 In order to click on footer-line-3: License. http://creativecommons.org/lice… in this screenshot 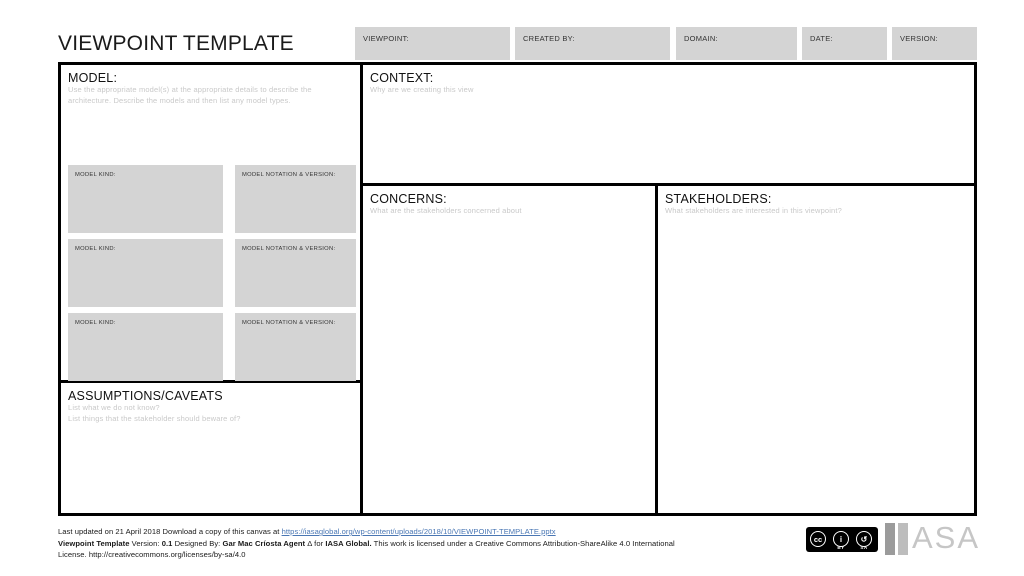, I will do `click(152, 554)`.